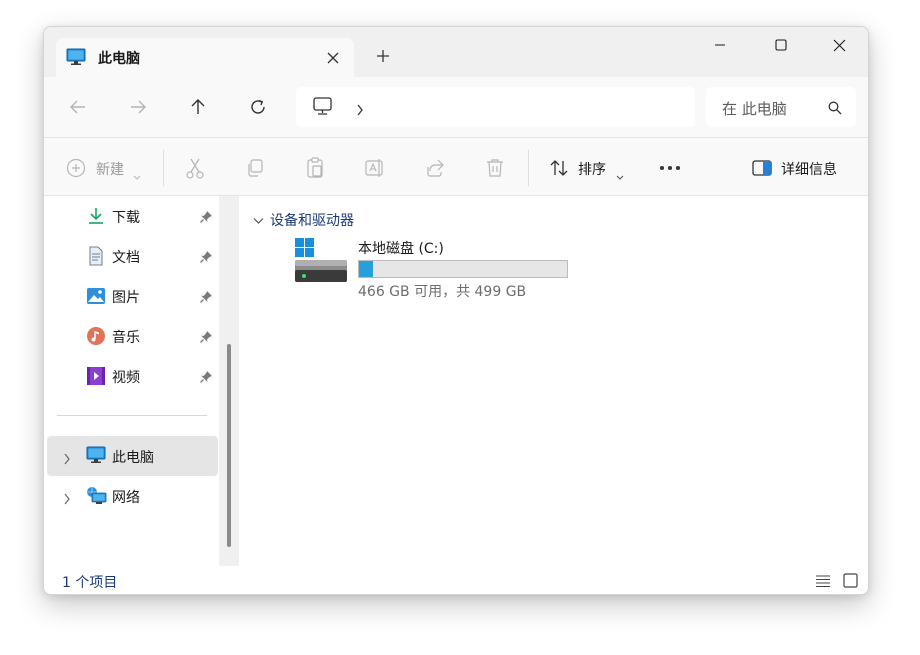  I want to click on sidebar-scrollbar-thumb, so click(229, 445).